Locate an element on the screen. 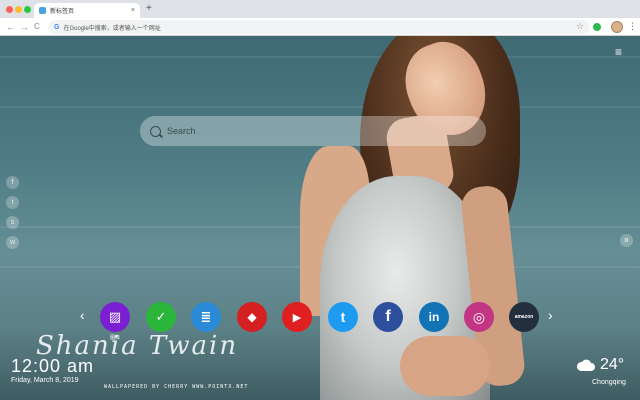 Image resolution: width=640 pixels, height=400 pixels. twitter-app-icon: t is located at coordinates (343, 317).